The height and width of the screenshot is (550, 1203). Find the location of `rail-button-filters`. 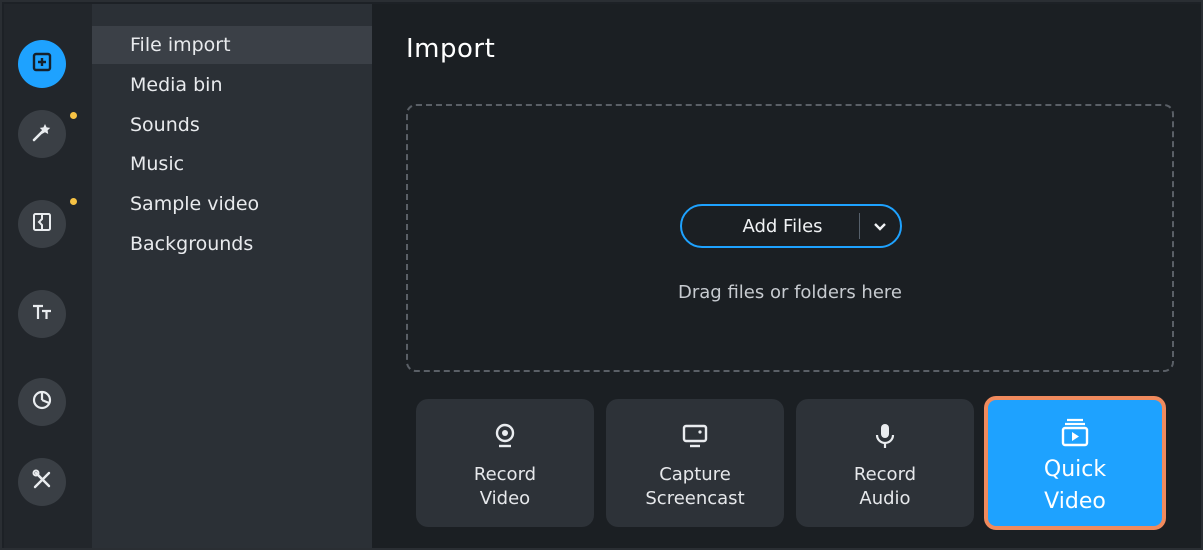

rail-button-filters is located at coordinates (42, 134).